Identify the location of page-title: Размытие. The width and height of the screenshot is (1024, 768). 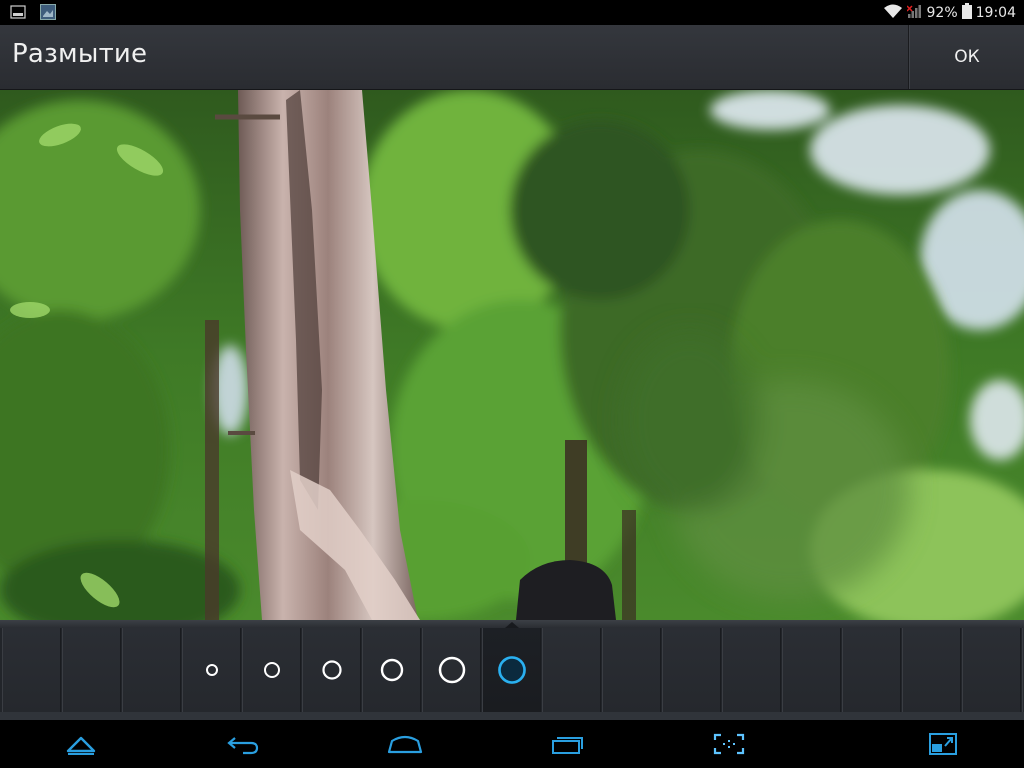
(80, 54).